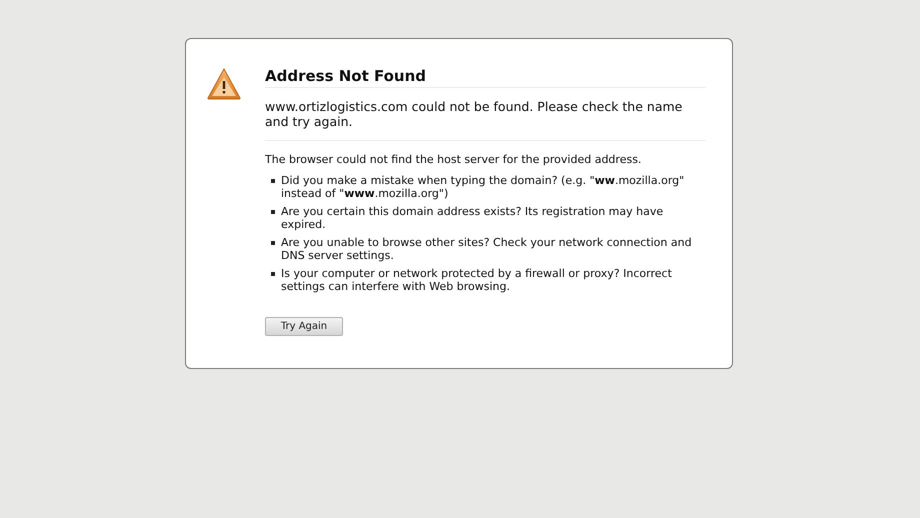  Describe the element at coordinates (453, 159) in the screenshot. I see `description-text: The browser could not find the host server for the provided address.` at that location.